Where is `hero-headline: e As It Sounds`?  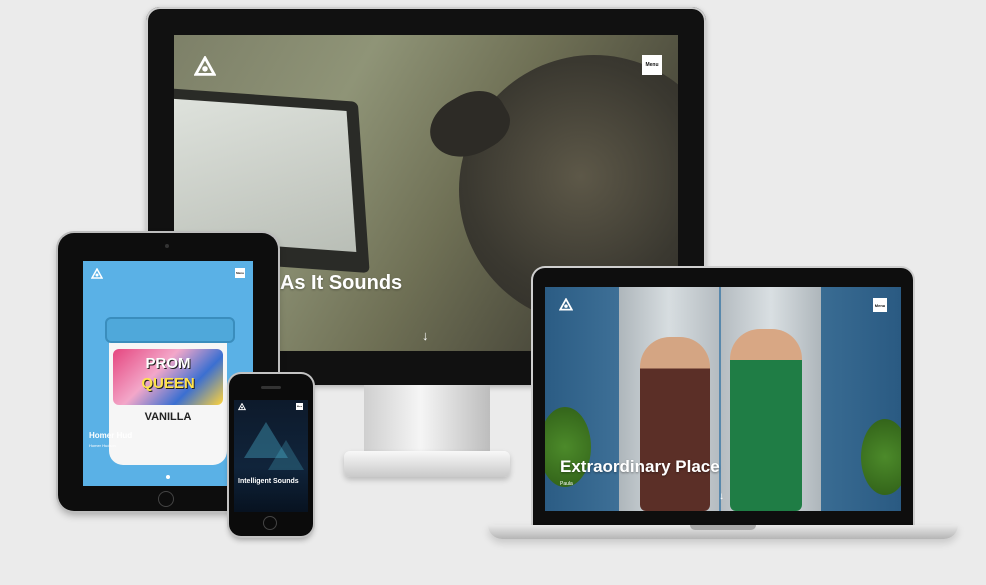 hero-headline: e As It Sounds is located at coordinates (333, 283).